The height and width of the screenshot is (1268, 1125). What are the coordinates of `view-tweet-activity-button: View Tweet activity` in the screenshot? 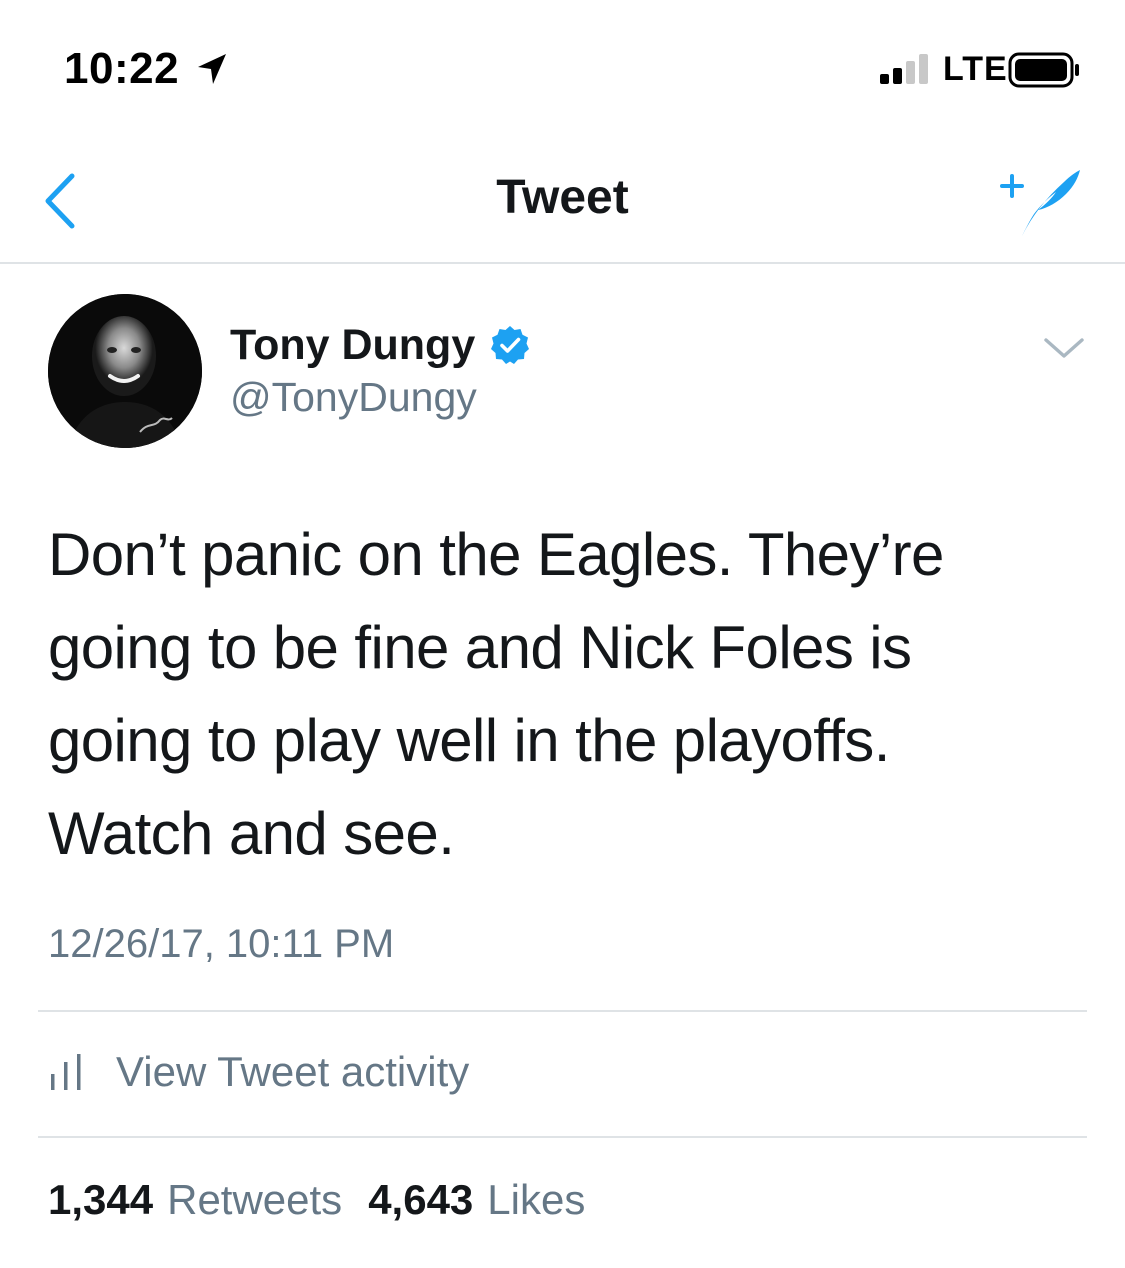 It's located at (258, 1072).